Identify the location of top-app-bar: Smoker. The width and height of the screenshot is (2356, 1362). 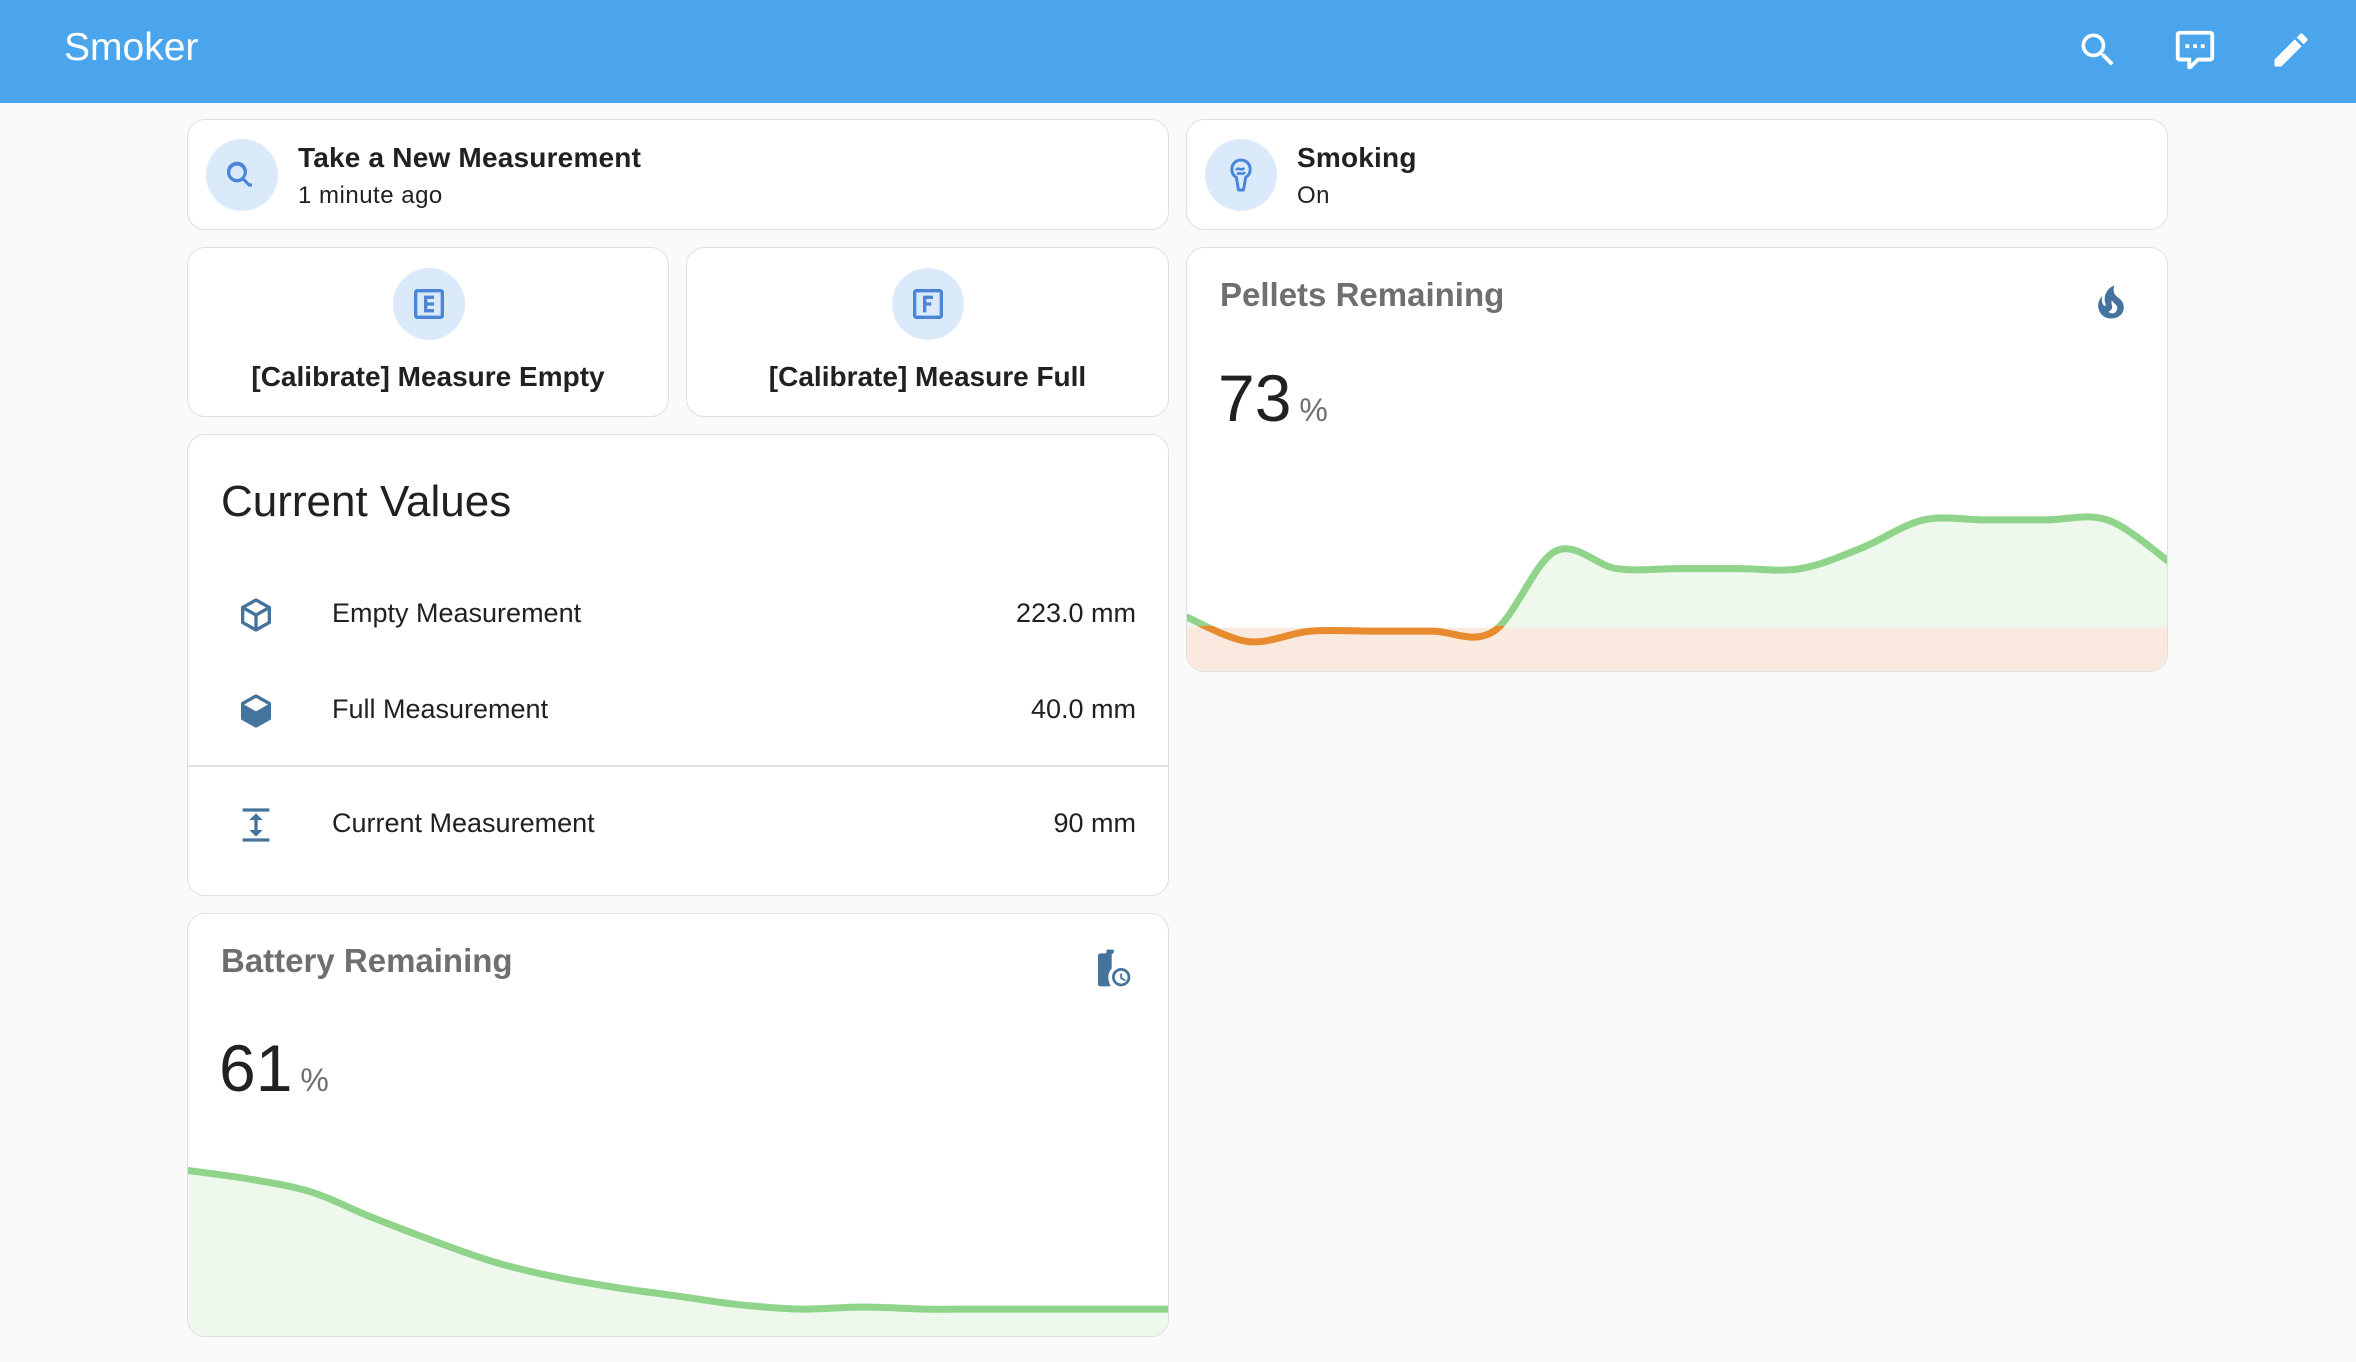
(1178, 51).